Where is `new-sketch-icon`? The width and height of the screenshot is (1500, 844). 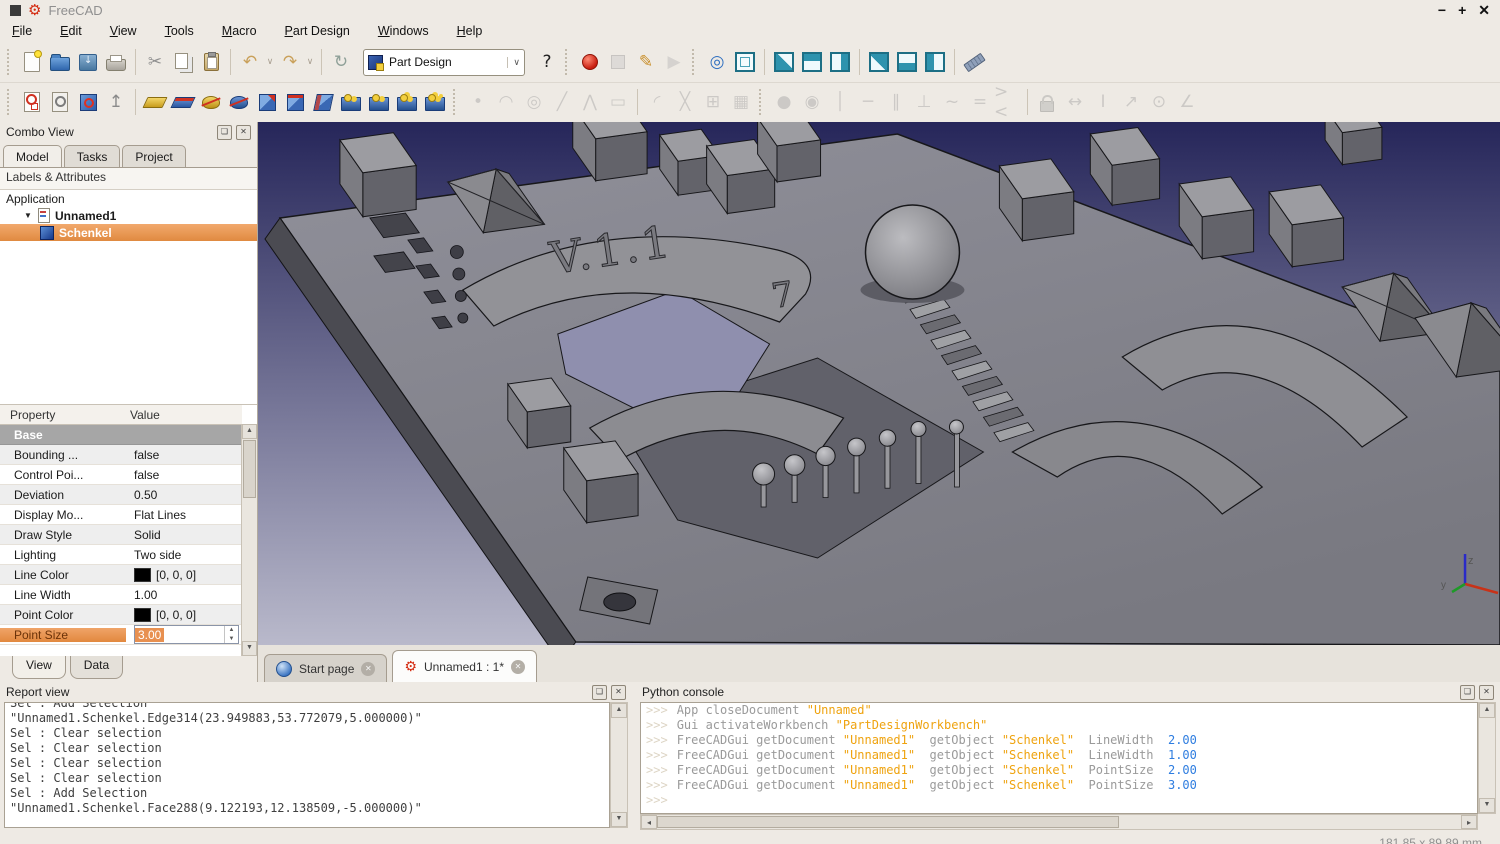 new-sketch-icon is located at coordinates (32, 102).